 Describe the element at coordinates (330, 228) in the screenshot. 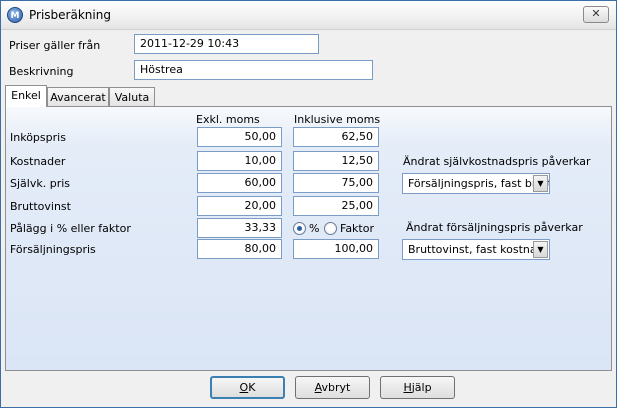

I see `markup-factor-radio` at that location.